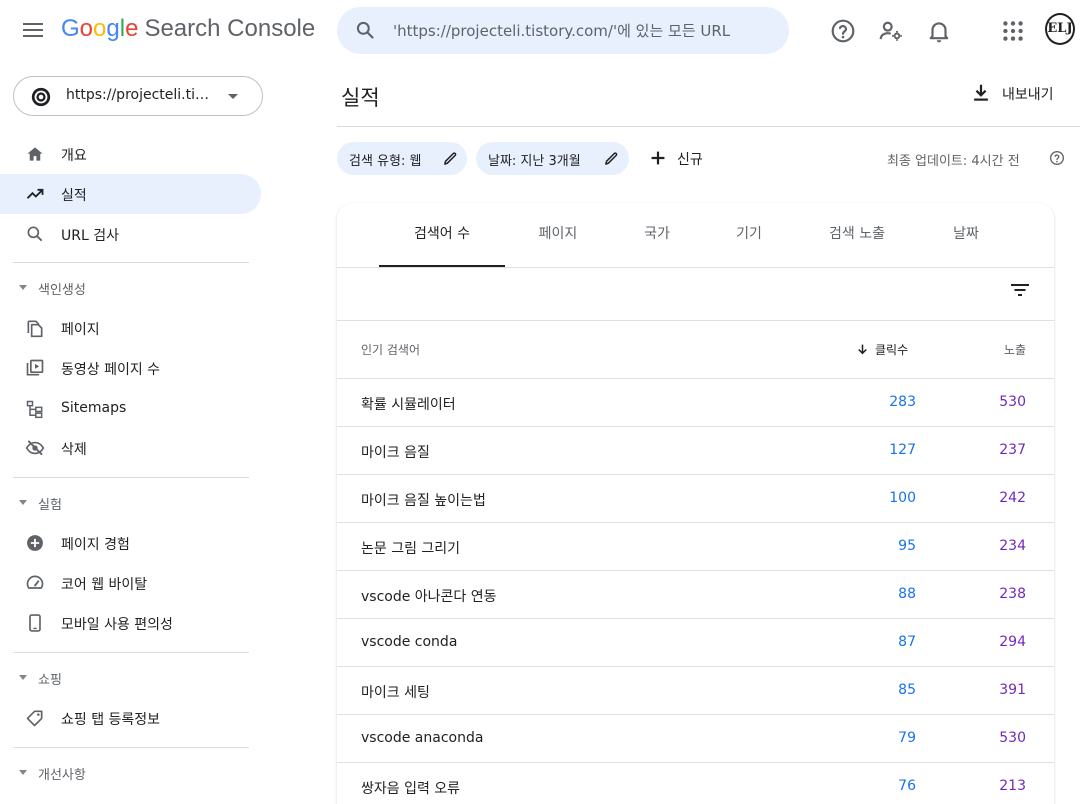 The width and height of the screenshot is (1080, 804). What do you see at coordinates (423, 501) in the screenshot?
I see `query-cell: 마이크 음질 높이는법` at bounding box center [423, 501].